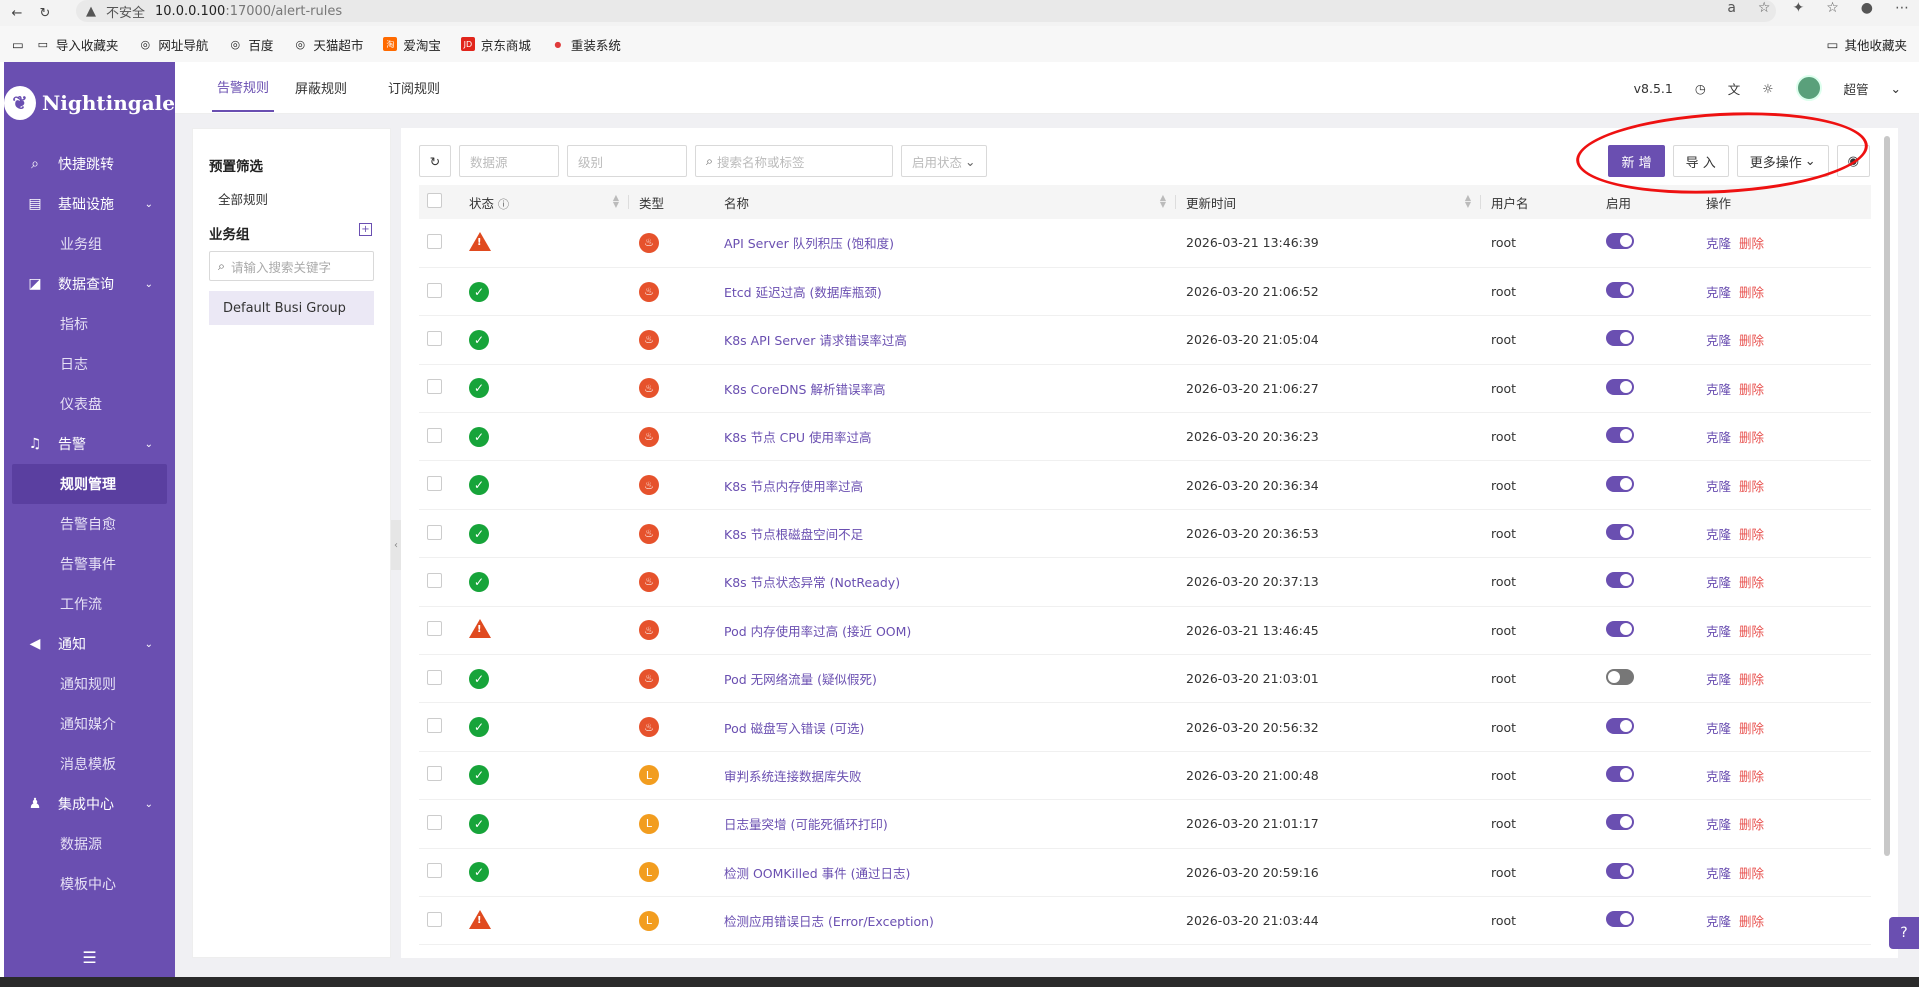  I want to click on sidebar-subitem: 规则管理, so click(89, 484).